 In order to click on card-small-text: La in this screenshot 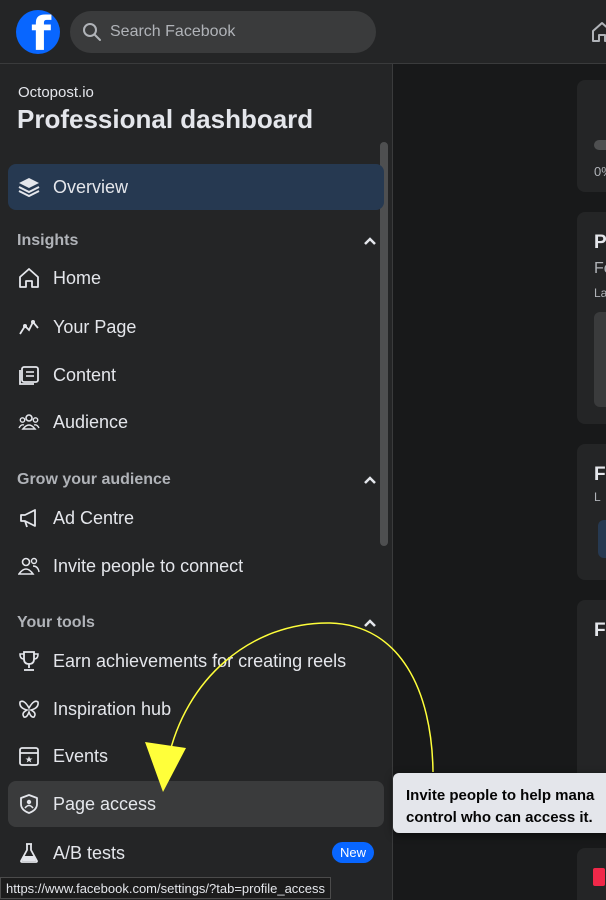, I will do `click(600, 293)`.